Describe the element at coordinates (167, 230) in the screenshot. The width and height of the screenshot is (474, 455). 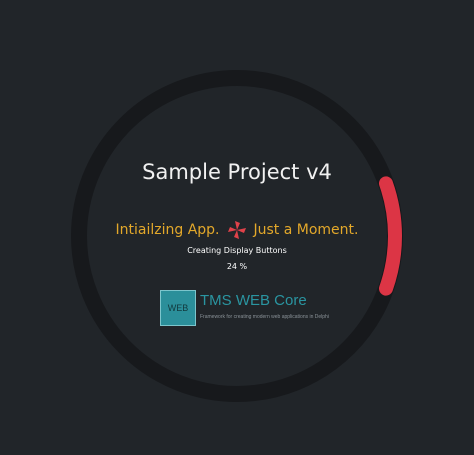
I see `status-text-left: Intiailzing App.` at that location.